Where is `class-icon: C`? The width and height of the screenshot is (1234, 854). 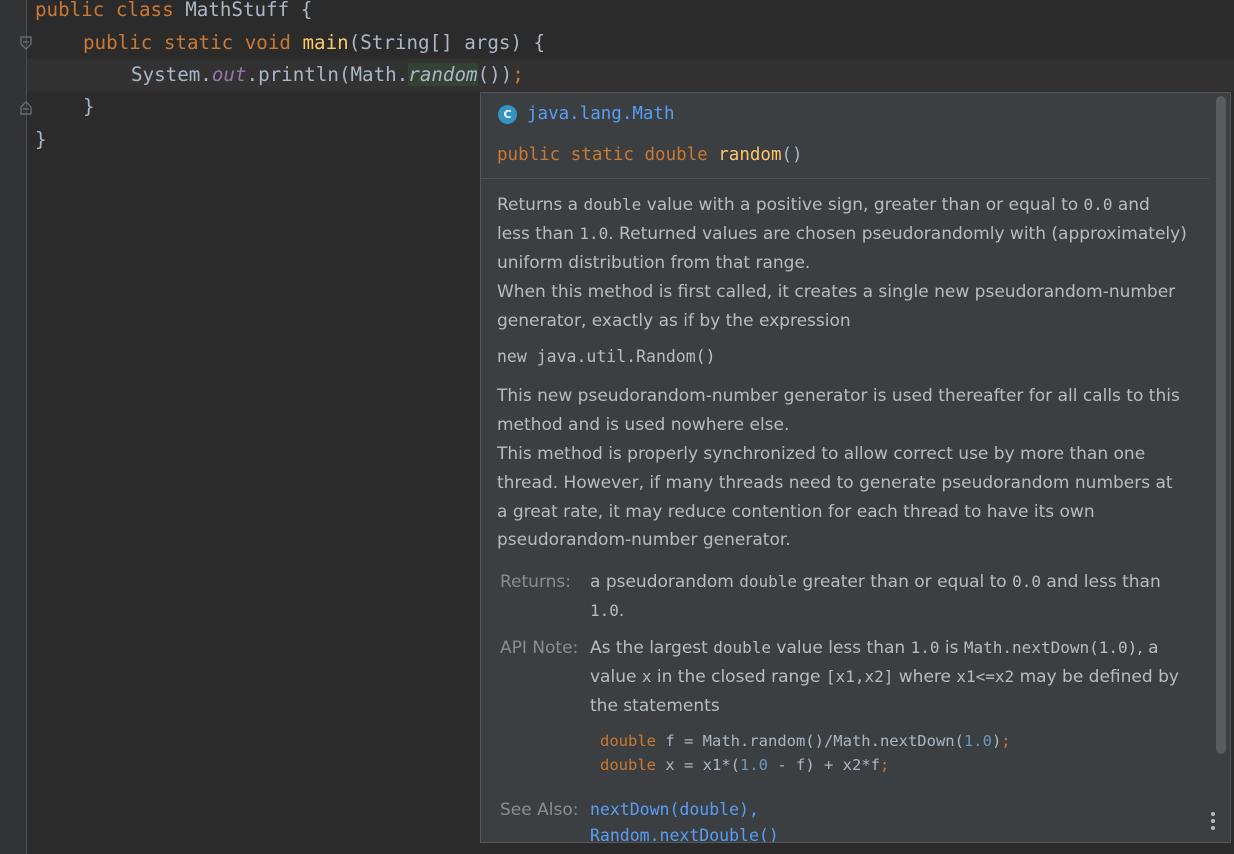
class-icon: C is located at coordinates (507, 114).